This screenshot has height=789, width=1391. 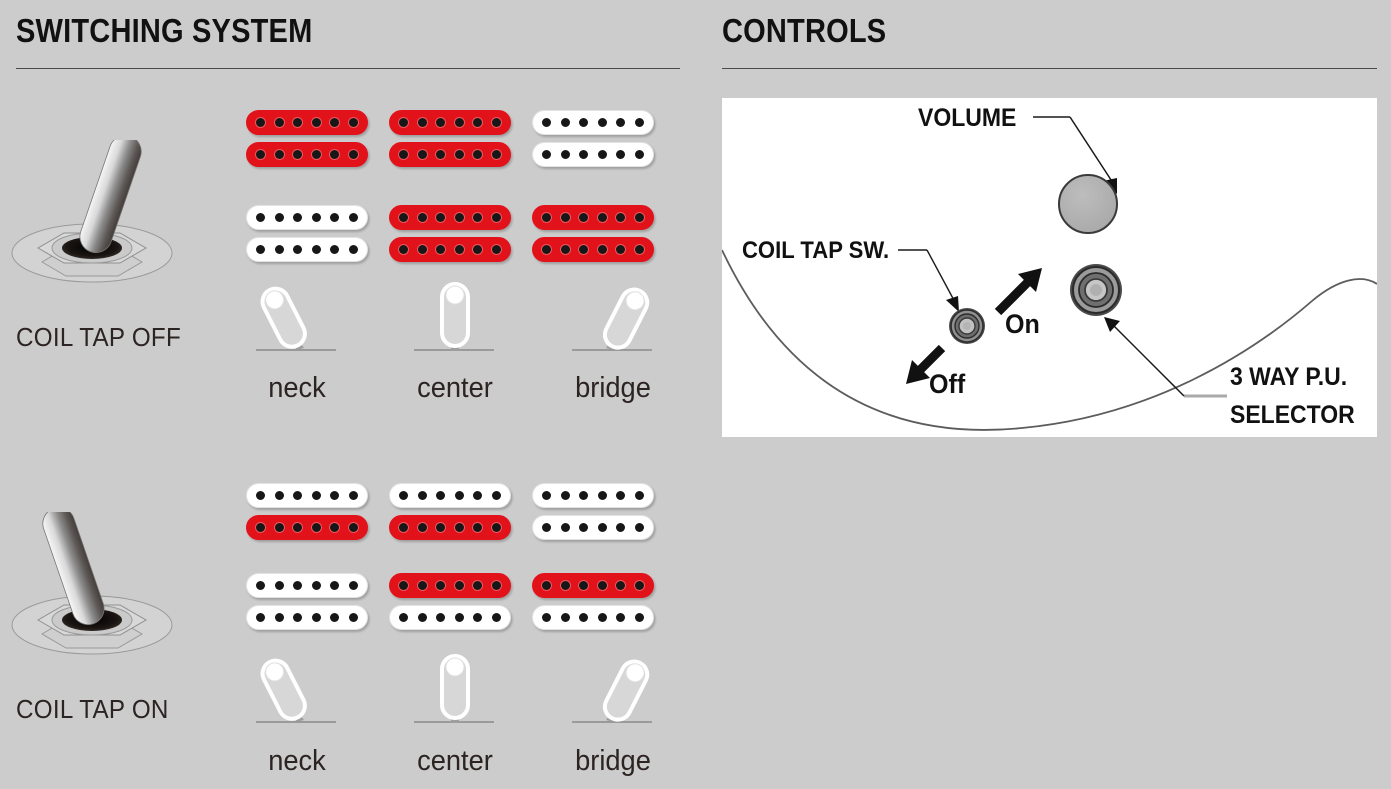 What do you see at coordinates (613, 388) in the screenshot?
I see `selector-label-off-bridge: bridge` at bounding box center [613, 388].